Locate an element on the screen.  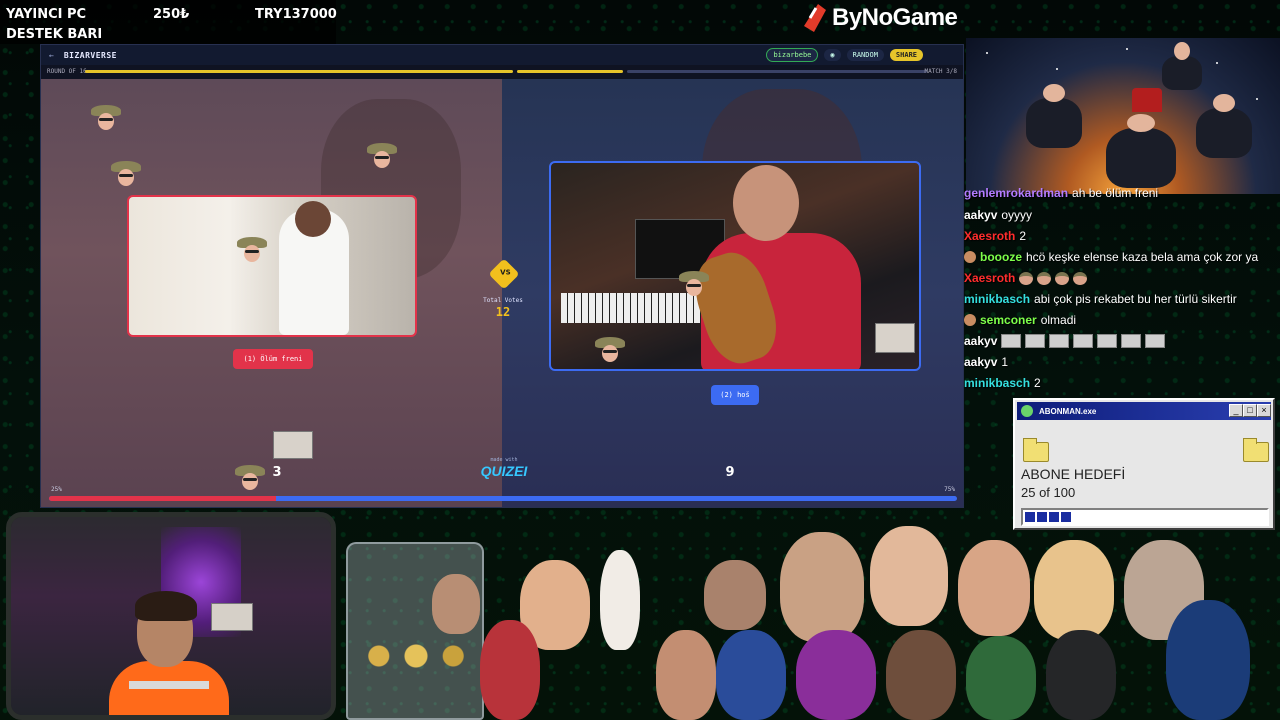
right-vote-count: 9 is located at coordinates (730, 472).